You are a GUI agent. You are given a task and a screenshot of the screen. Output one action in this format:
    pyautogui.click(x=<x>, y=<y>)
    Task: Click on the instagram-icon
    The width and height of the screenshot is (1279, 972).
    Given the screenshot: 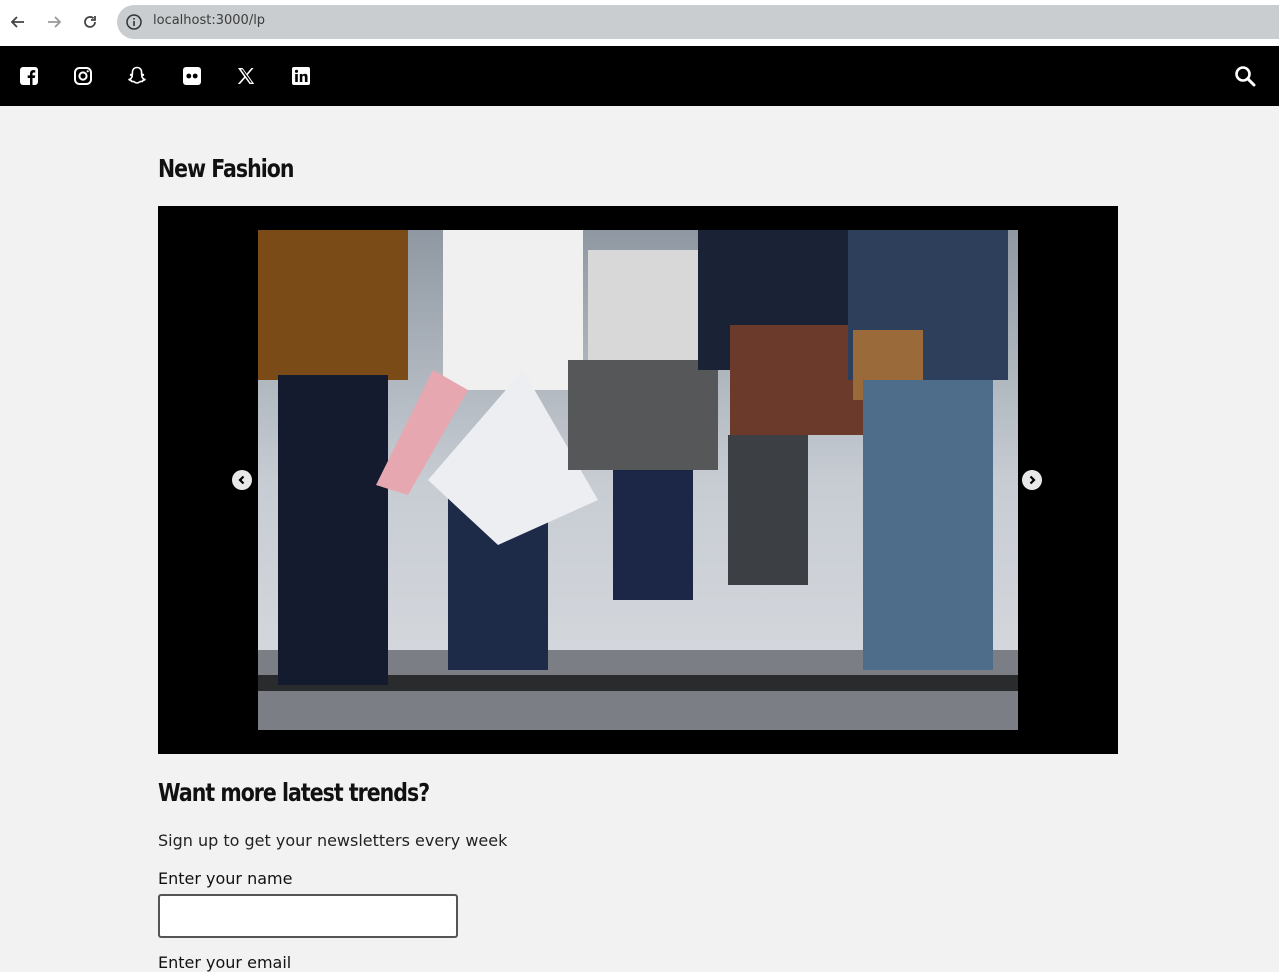 What is the action you would take?
    pyautogui.click(x=83, y=76)
    